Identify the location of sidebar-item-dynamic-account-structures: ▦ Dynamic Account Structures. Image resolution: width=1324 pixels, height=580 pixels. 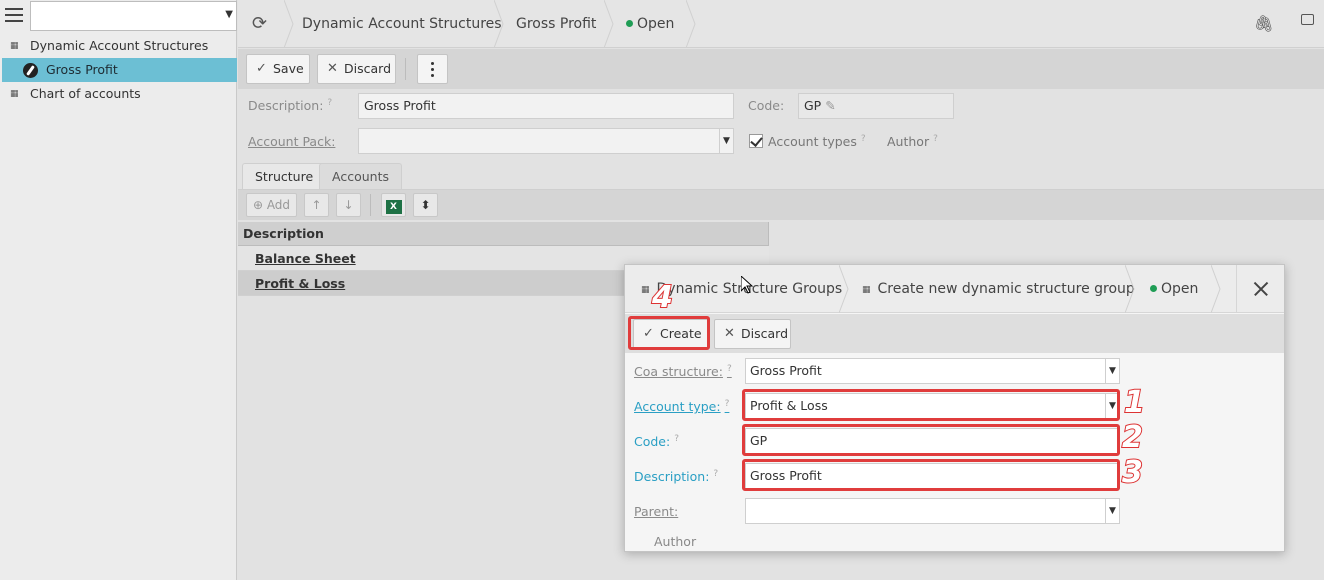
(118, 46).